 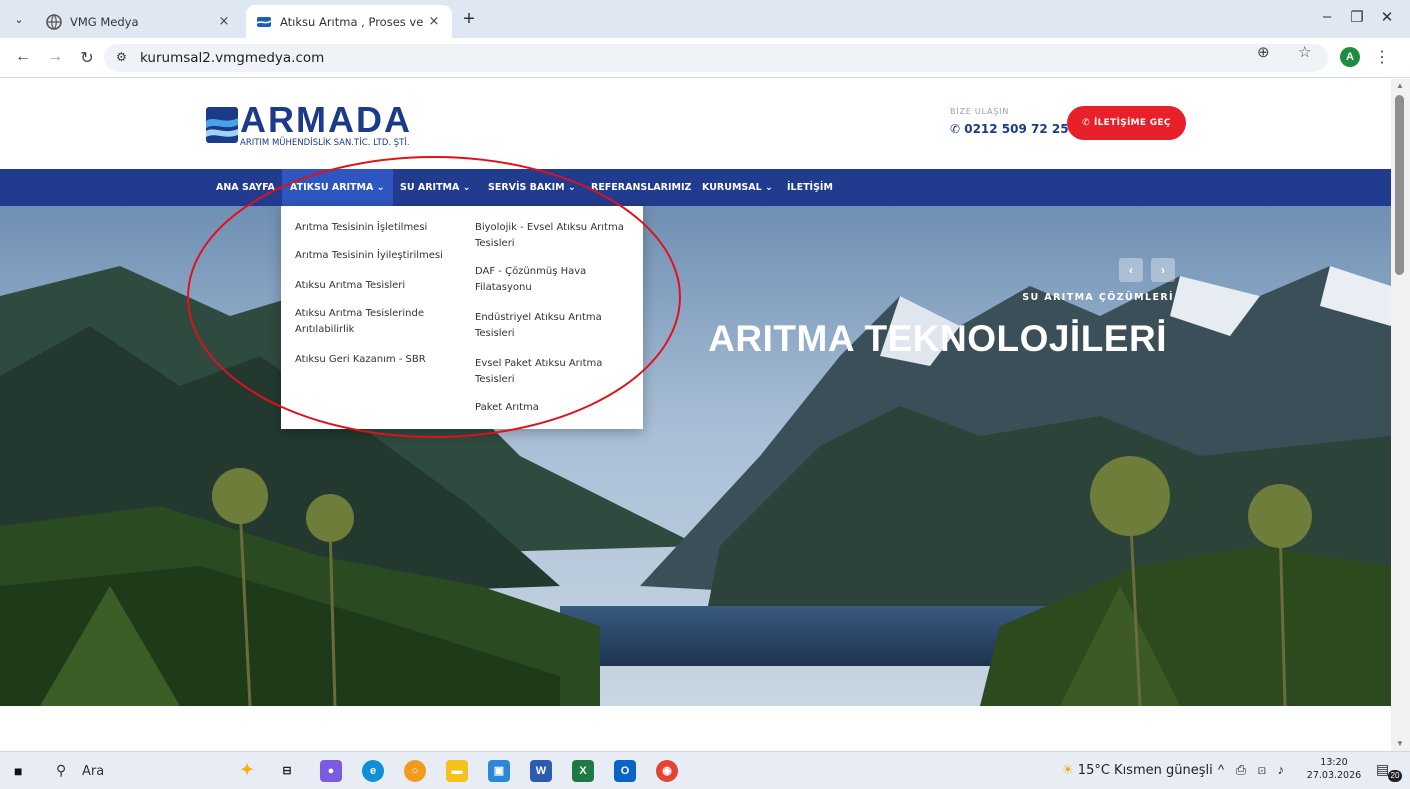 I want to click on dropdown-item-continued: Arıtılabilirlik, so click(x=324, y=330).